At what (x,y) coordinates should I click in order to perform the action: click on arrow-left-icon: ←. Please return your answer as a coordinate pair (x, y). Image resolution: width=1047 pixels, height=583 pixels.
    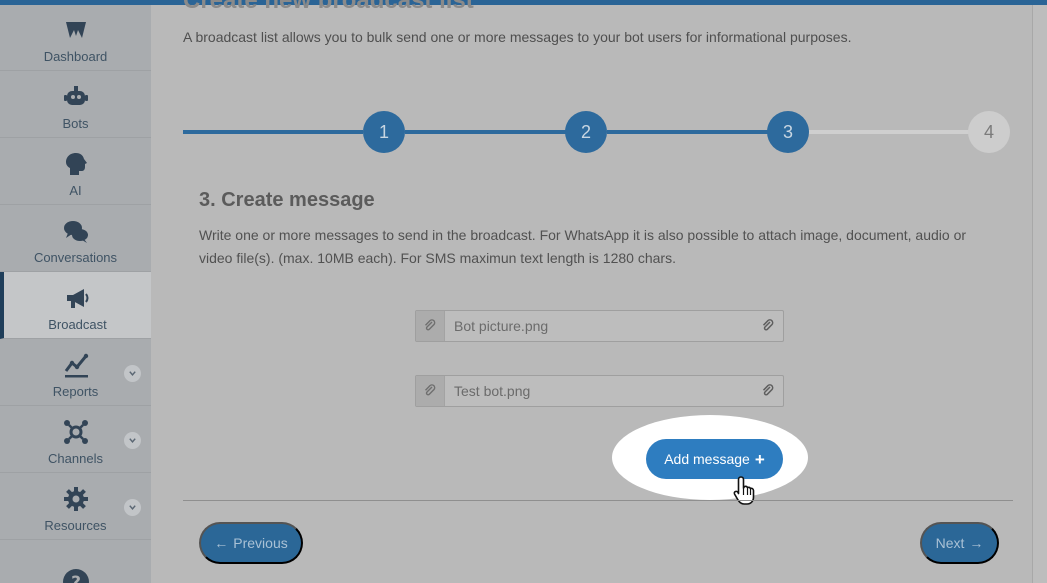
    Looking at the image, I should click on (221, 543).